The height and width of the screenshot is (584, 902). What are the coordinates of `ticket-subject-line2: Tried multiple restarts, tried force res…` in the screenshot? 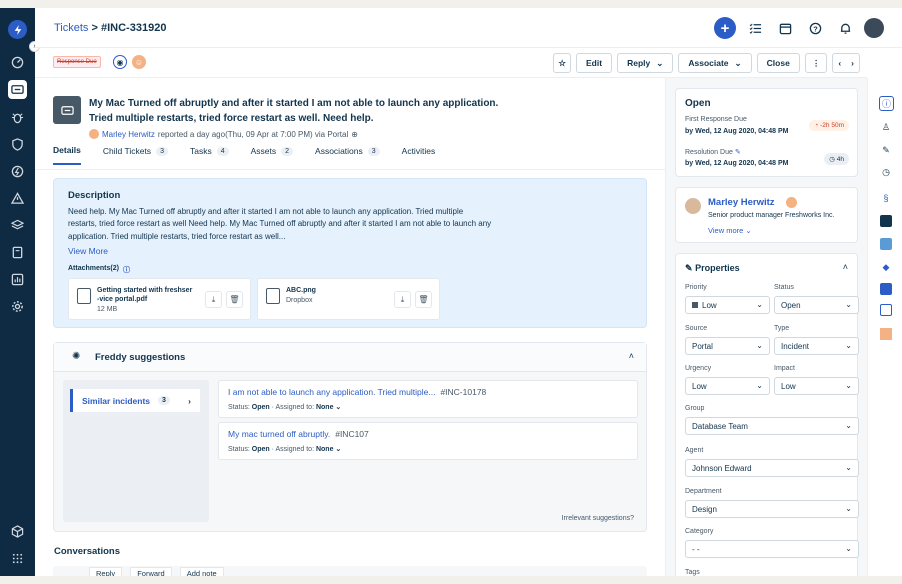 It's located at (231, 118).